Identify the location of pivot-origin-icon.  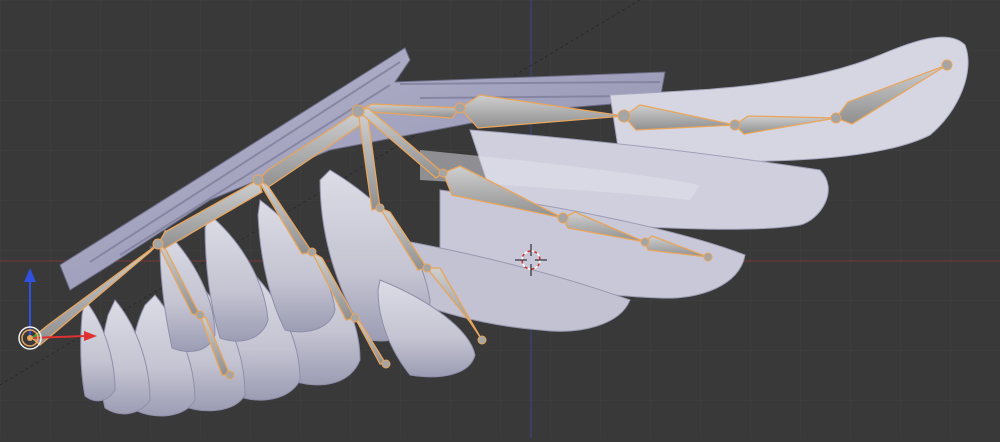
(30, 338).